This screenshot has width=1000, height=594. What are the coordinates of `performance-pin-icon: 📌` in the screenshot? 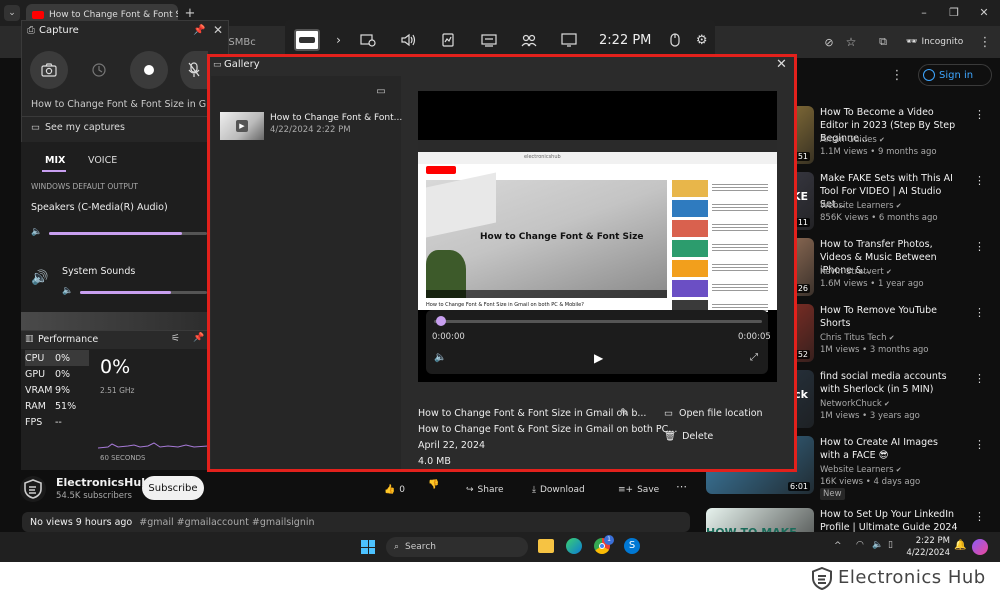 It's located at (198, 338).